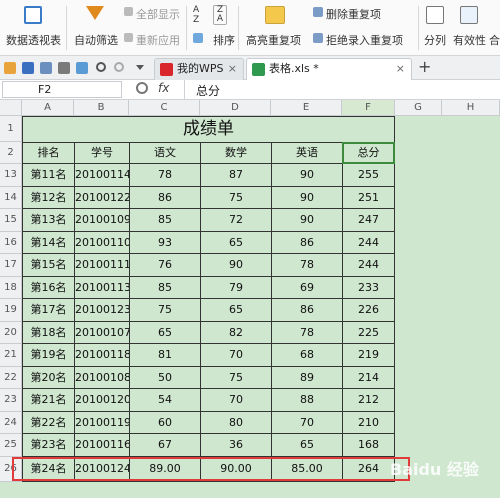 The height and width of the screenshot is (498, 500). Describe the element at coordinates (235, 265) in the screenshot. I see `math-score-cell: 90` at that location.